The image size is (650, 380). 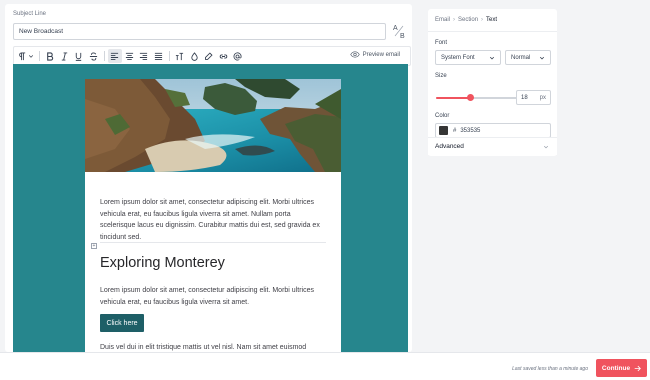 I want to click on continue-button: Continue, so click(x=621, y=368).